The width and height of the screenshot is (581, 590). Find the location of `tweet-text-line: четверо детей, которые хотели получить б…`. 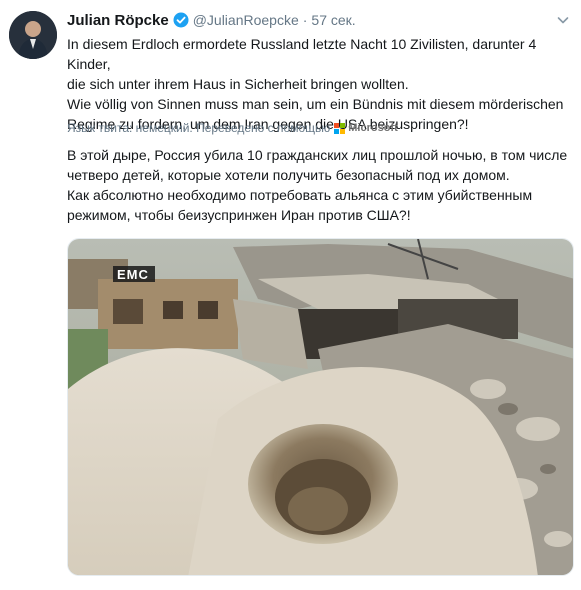

tweet-text-line: четверо детей, которые хотели получить б… is located at coordinates (288, 175).